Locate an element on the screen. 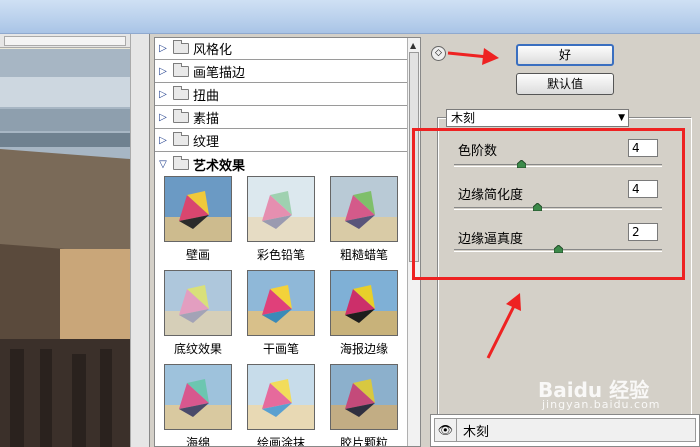 The width and height of the screenshot is (700, 447). layer-name: 木刻 is located at coordinates (476, 432).